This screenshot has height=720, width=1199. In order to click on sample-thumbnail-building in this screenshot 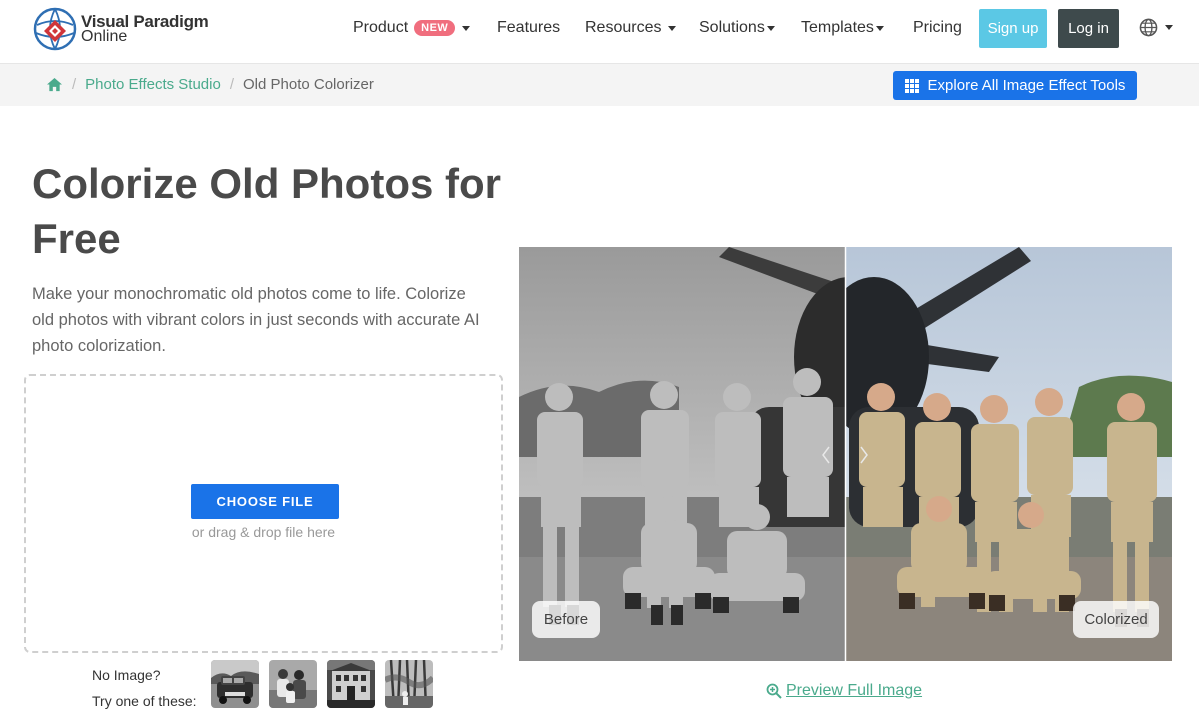, I will do `click(351, 684)`.